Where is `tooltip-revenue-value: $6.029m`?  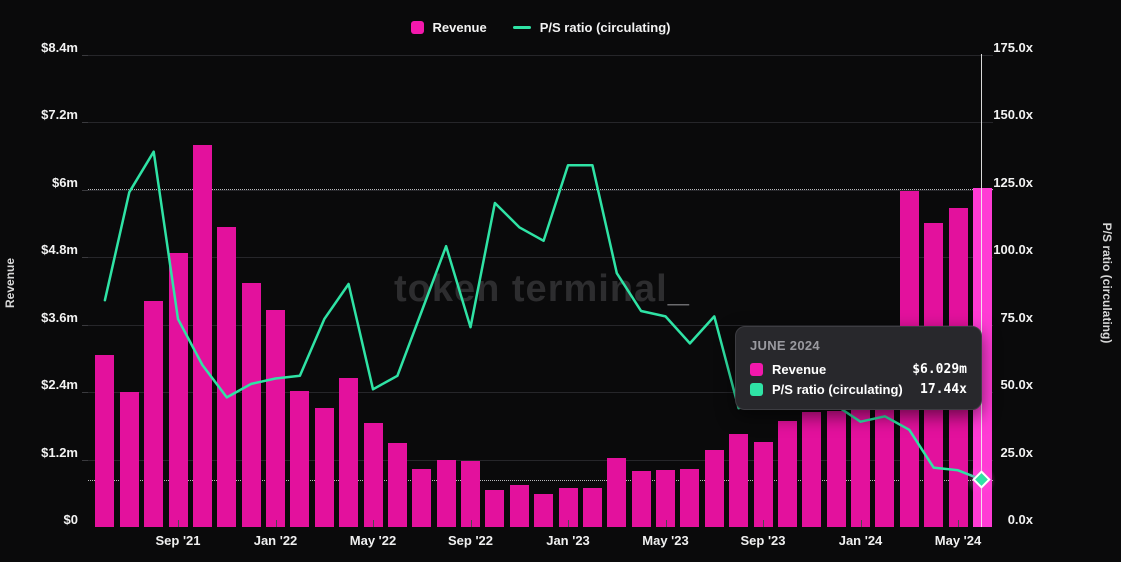
tooltip-revenue-value: $6.029m is located at coordinates (939, 369).